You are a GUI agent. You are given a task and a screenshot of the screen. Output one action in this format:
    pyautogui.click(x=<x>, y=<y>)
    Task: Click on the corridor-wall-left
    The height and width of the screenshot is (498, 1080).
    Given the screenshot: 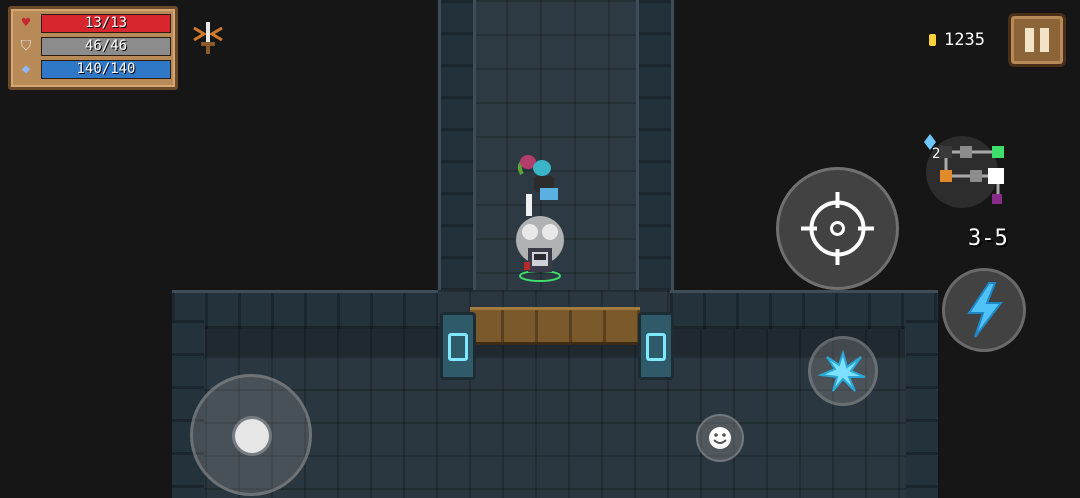 What is the action you would take?
    pyautogui.click(x=457, y=160)
    